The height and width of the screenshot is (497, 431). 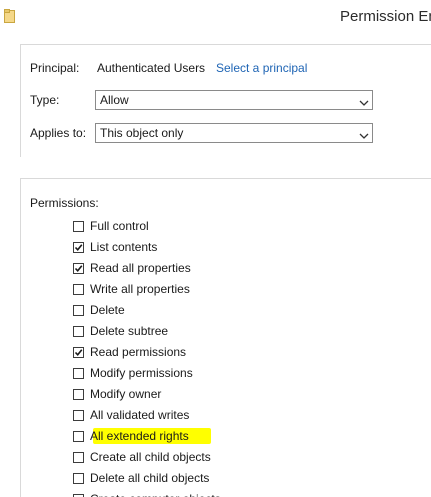 What do you see at coordinates (58, 133) in the screenshot?
I see `applies-to-label: Applies to:` at bounding box center [58, 133].